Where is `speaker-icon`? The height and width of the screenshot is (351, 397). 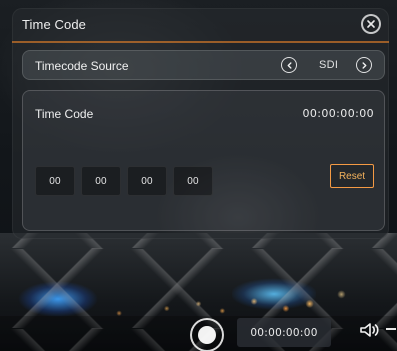
speaker-icon is located at coordinates (369, 330).